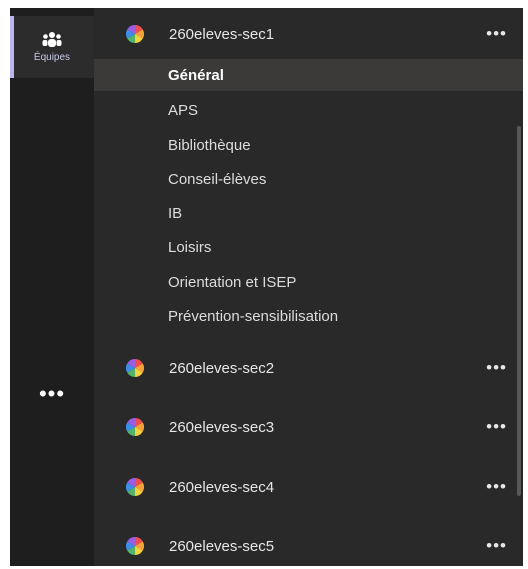 The width and height of the screenshot is (528, 569). What do you see at coordinates (222, 34) in the screenshot?
I see `team-name: 260eleves-sec1` at bounding box center [222, 34].